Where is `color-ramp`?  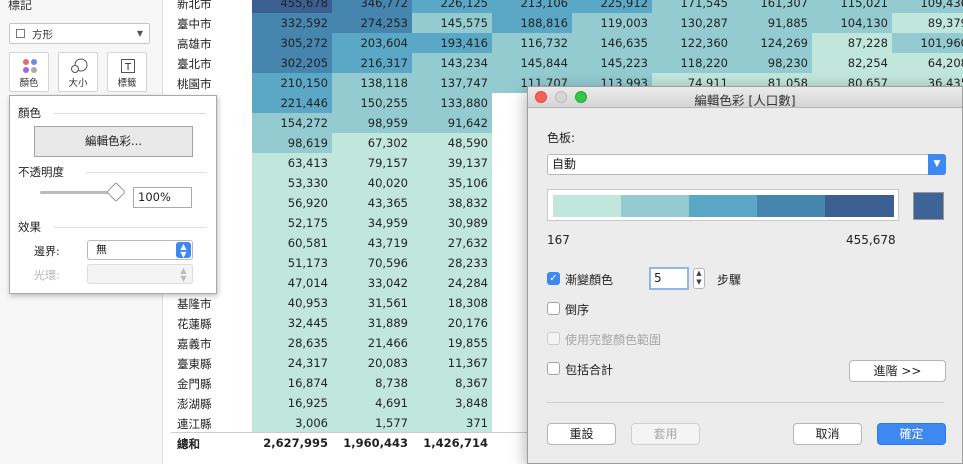
color-ramp is located at coordinates (723, 205).